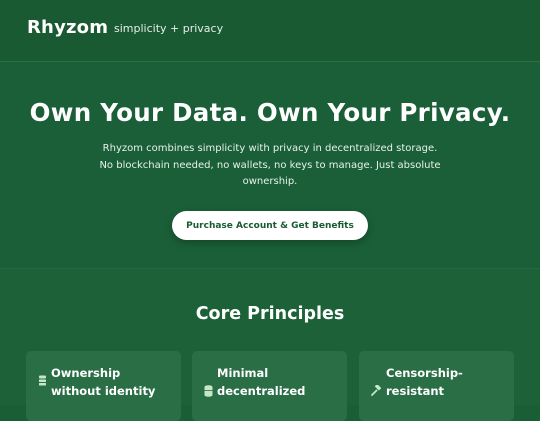 The image size is (540, 421). I want to click on brand-logo: Rhyzom, so click(67, 27).